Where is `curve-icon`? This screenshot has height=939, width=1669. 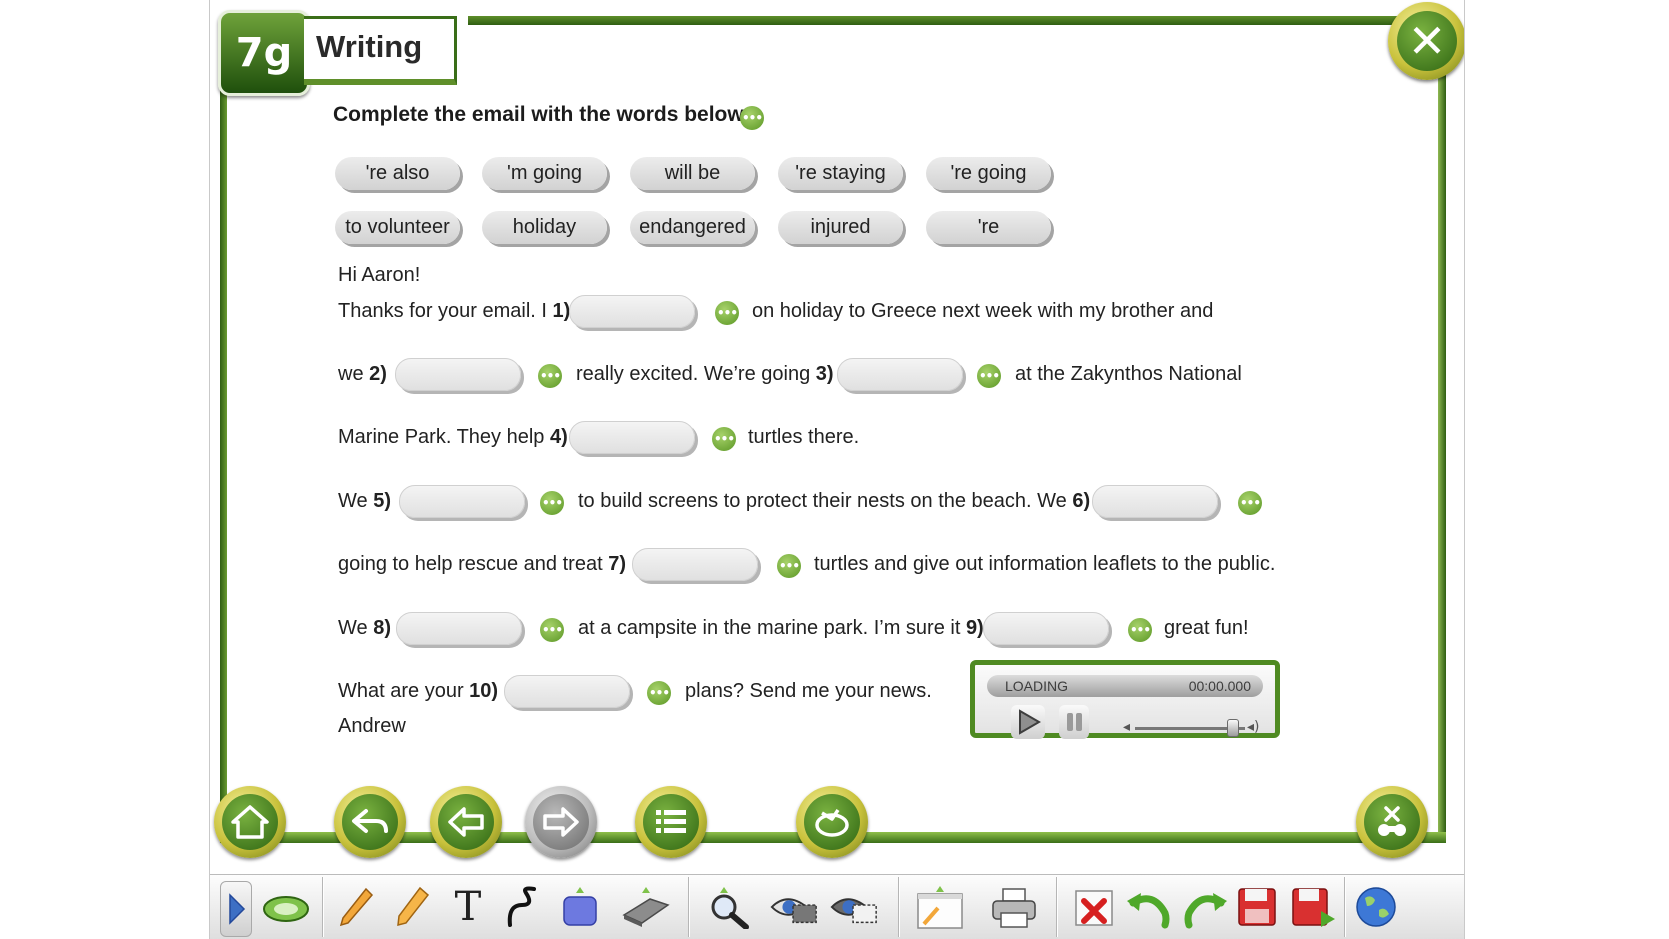
curve-icon is located at coordinates (521, 906).